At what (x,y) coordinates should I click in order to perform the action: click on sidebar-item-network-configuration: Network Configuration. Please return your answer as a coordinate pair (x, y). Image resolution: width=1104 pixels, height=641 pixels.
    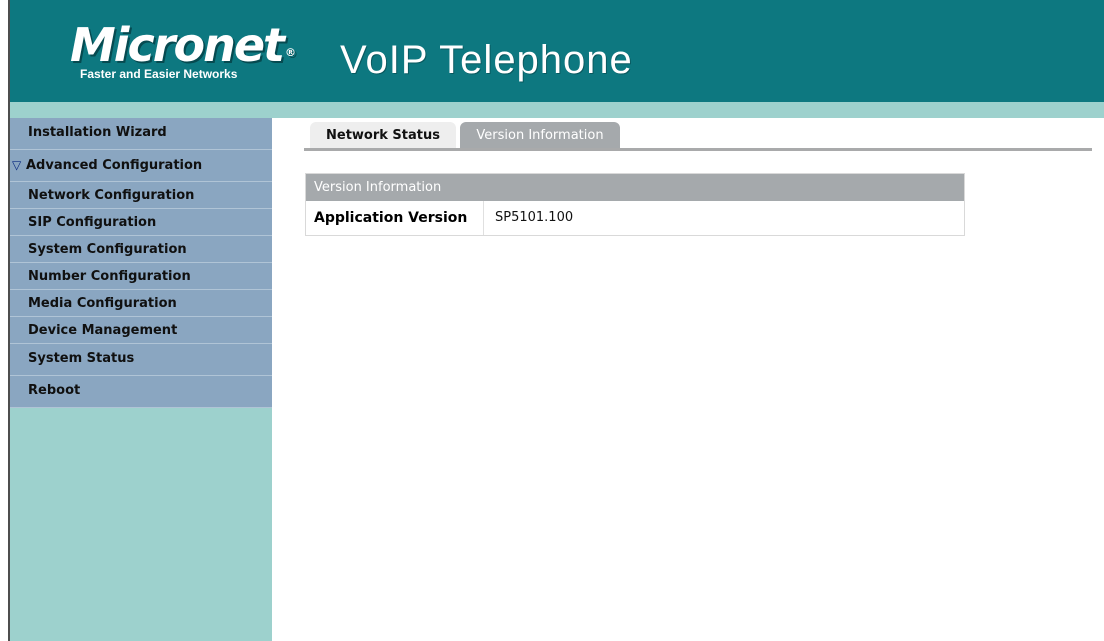
    Looking at the image, I should click on (141, 195).